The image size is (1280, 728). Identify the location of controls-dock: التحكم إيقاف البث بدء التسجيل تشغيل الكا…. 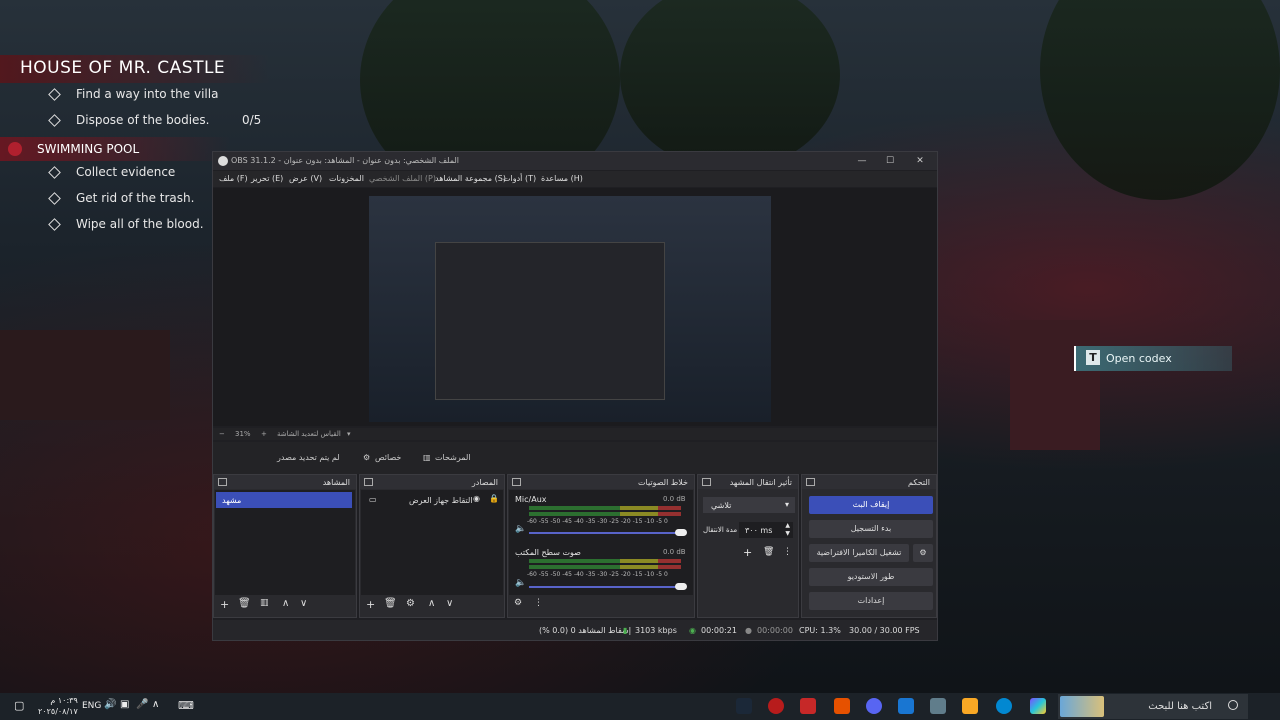
(869, 546).